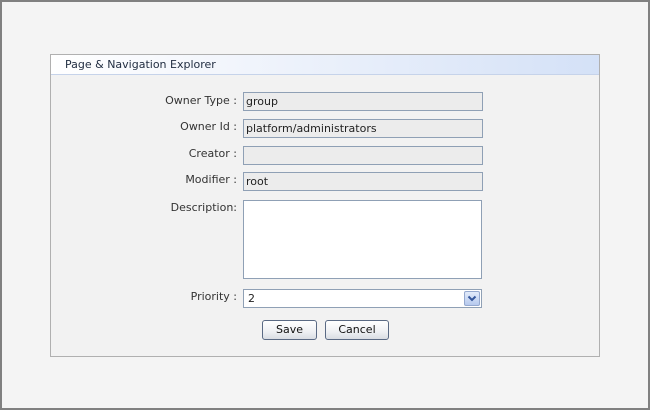 This screenshot has width=650, height=410. I want to click on owner-id-label: Owner Id :, so click(208, 126).